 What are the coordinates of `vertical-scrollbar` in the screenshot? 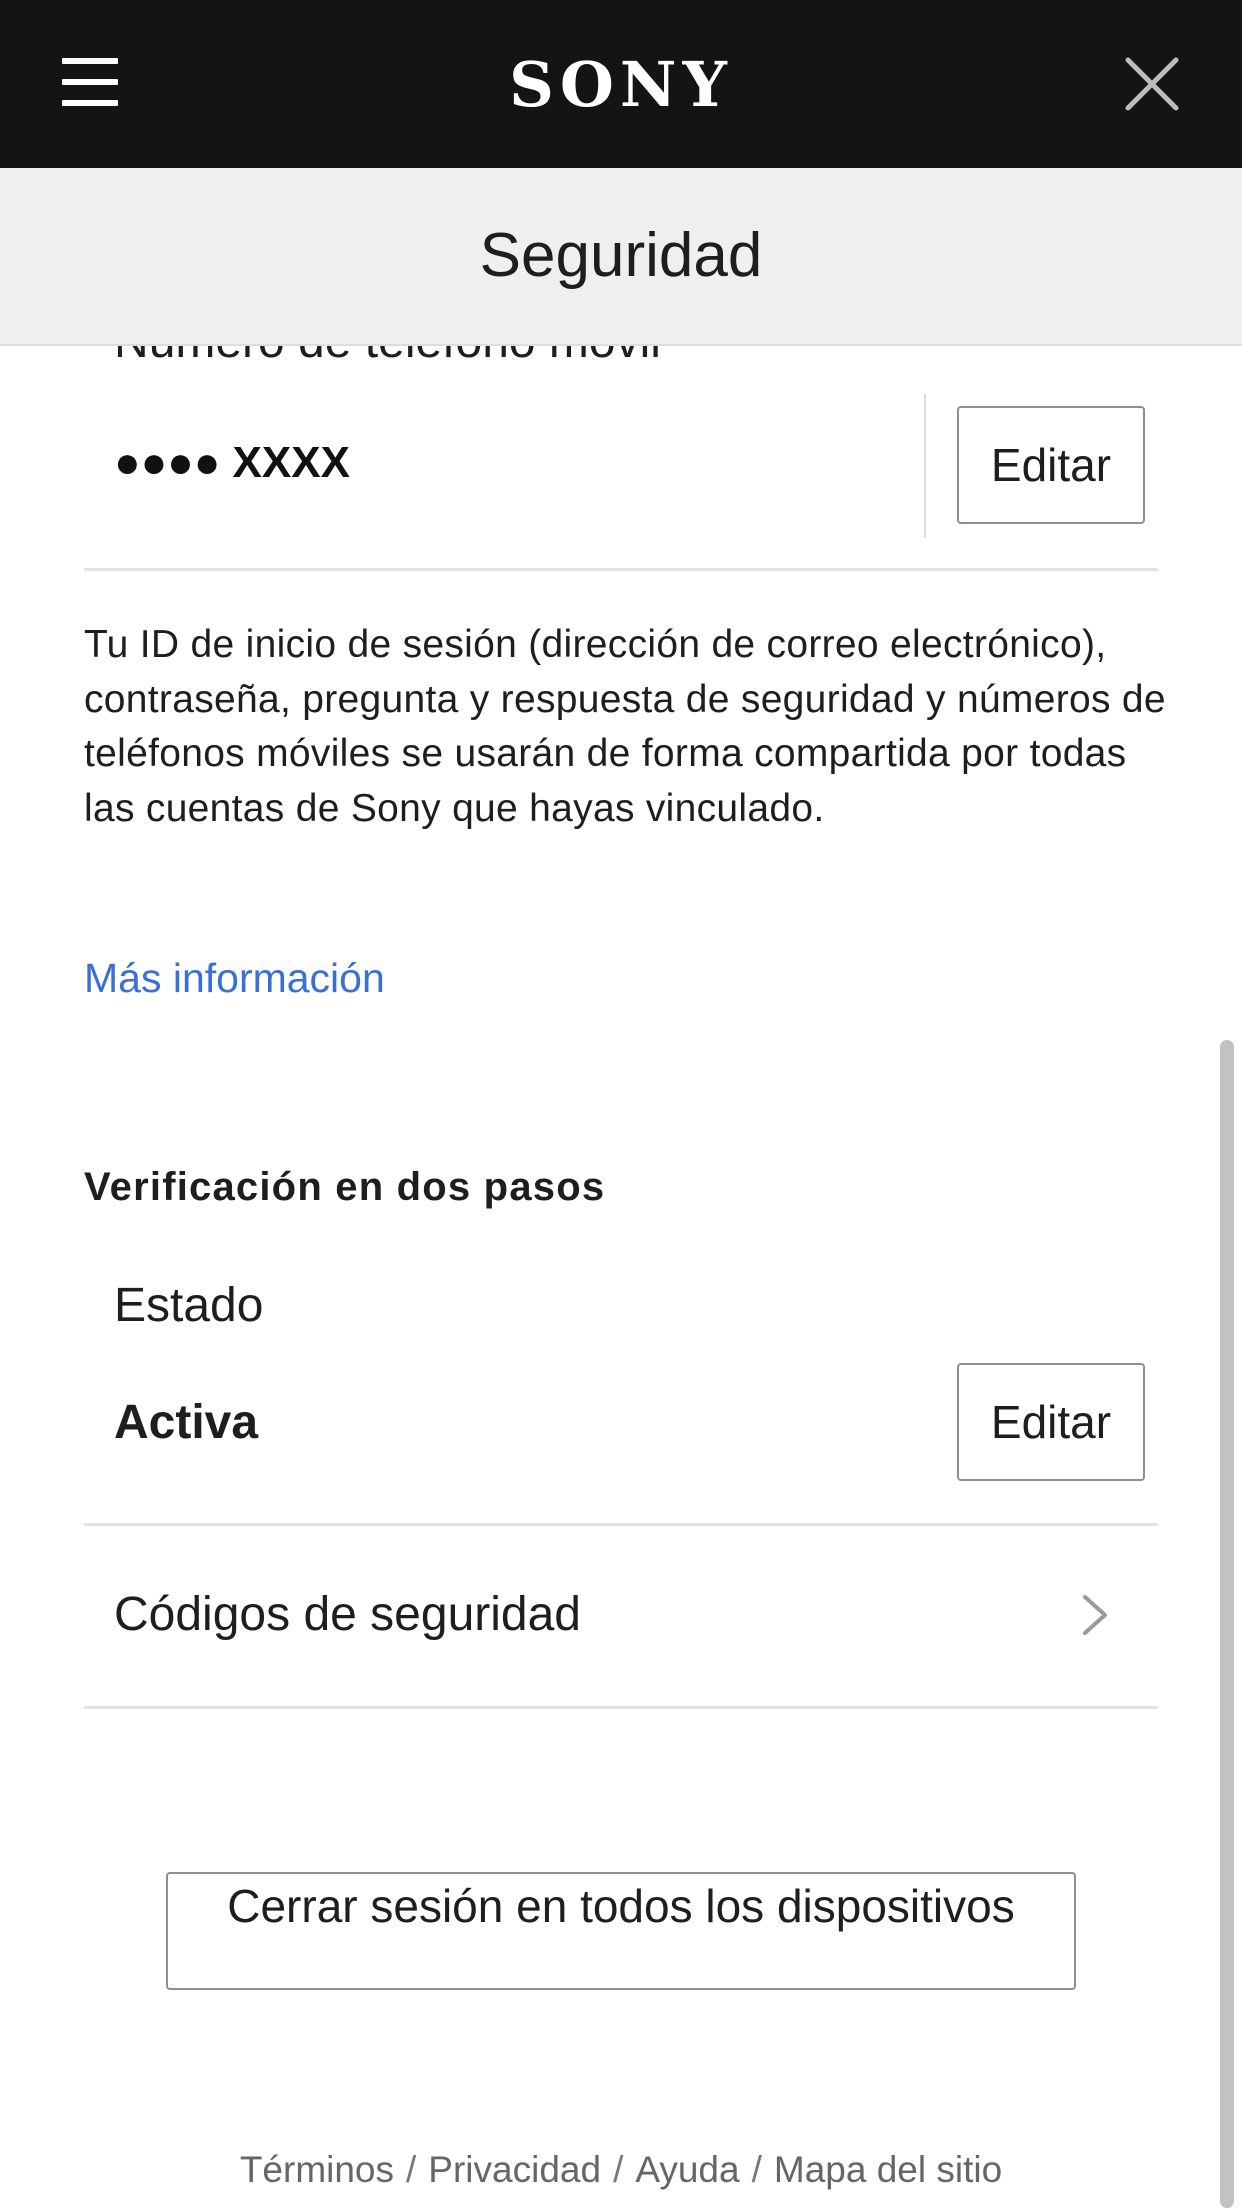 It's located at (1227, 1624).